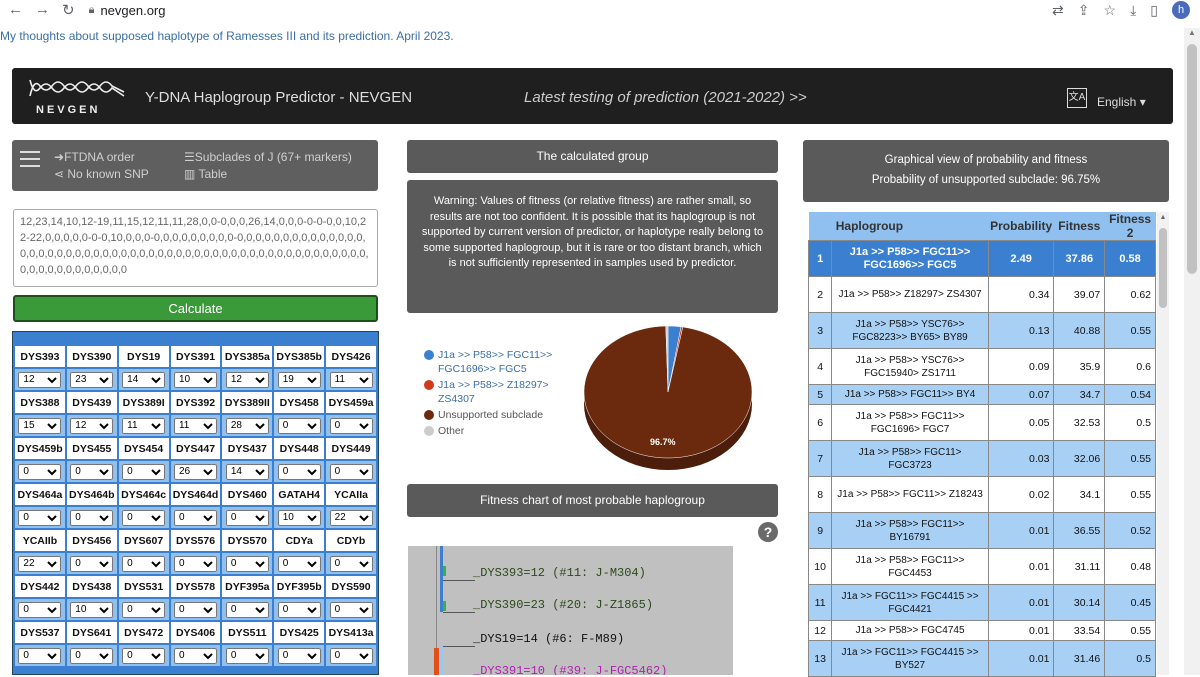 Image resolution: width=1200 pixels, height=677 pixels. I want to click on forward-icon: →, so click(42, 10).